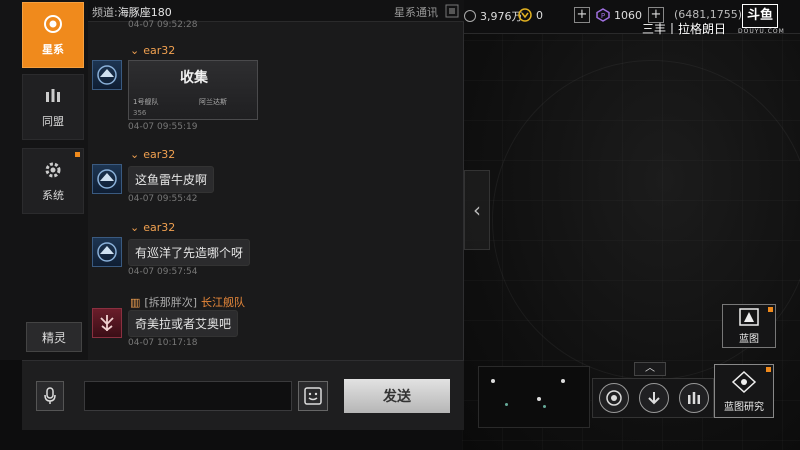 The width and height of the screenshot is (800, 450). I want to click on vouchers-display: 0, so click(530, 15).